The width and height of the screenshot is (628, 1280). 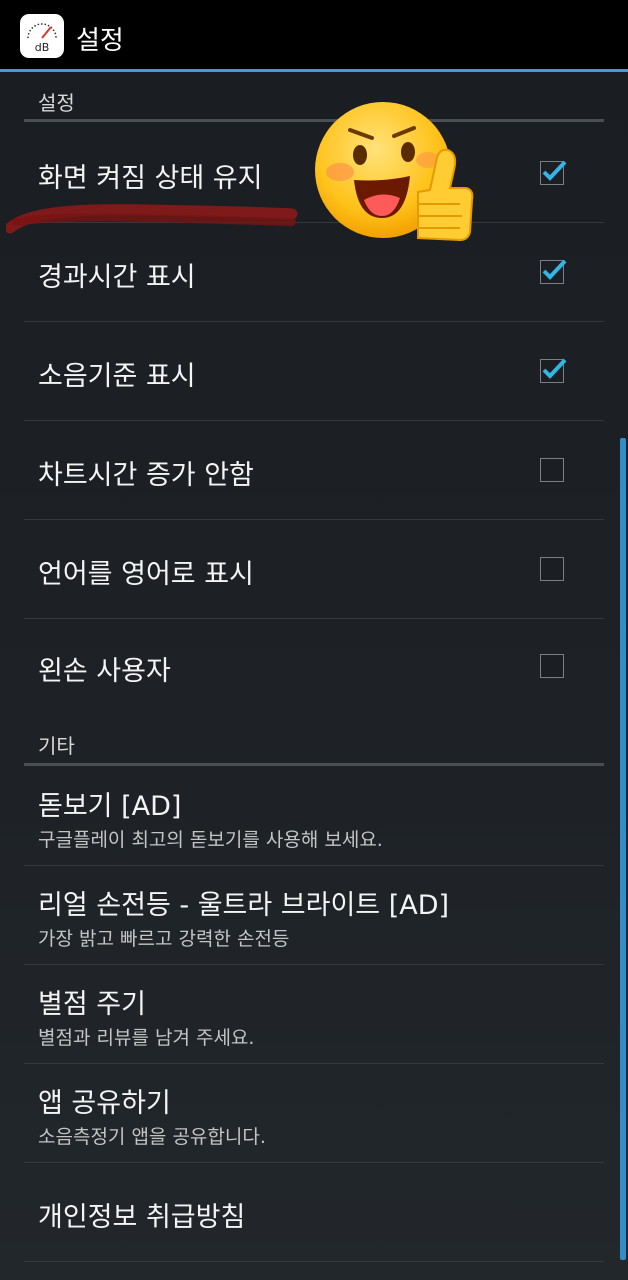 I want to click on setting-english-language: 언어를 영어로 표시, so click(x=314, y=569).